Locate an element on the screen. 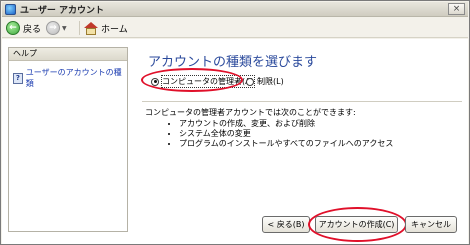 Image resolution: width=470 pixels, height=245 pixels. annotation-oval-administrator is located at coordinates (192, 80).